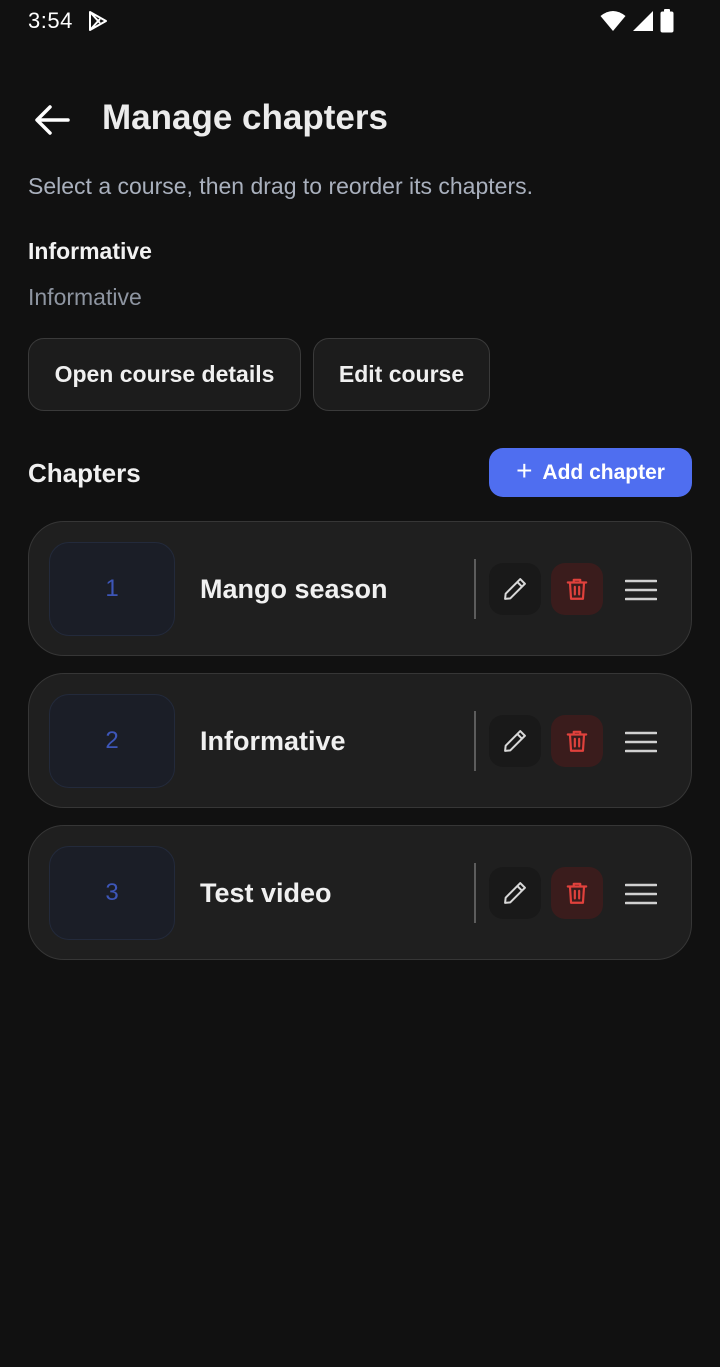 The height and width of the screenshot is (1367, 720). I want to click on back-button, so click(52, 120).